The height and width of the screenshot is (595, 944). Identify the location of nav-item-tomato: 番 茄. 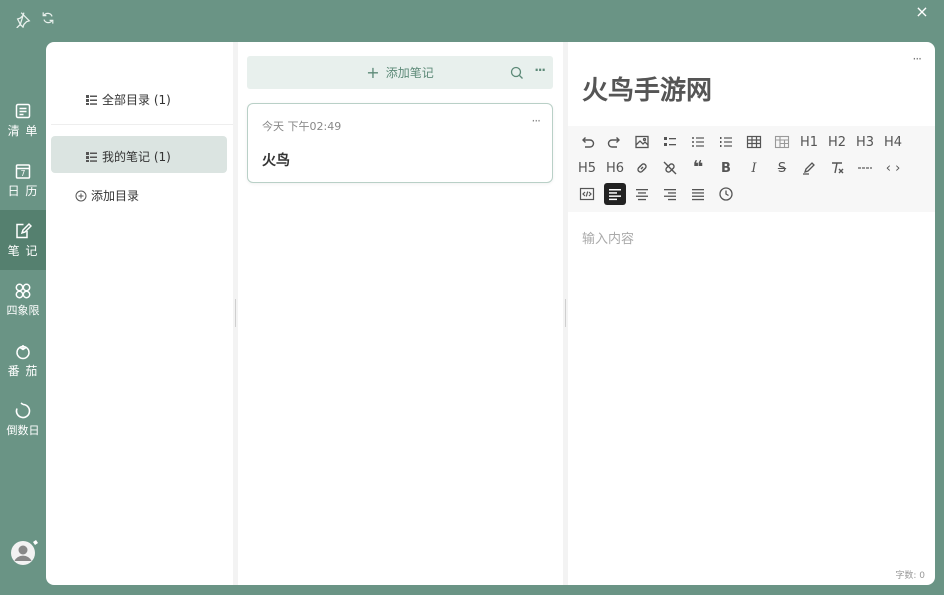
(23, 360).